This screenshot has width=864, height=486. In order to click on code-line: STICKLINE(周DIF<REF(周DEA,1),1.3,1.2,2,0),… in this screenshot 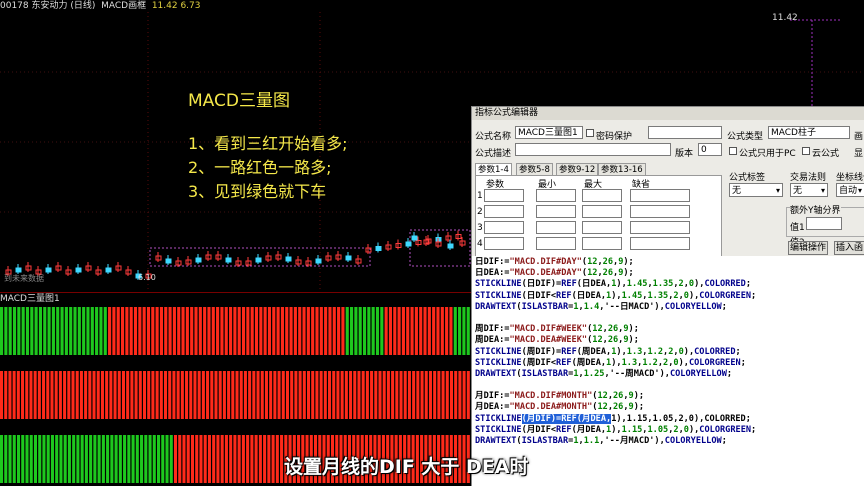, I will do `click(669, 363)`.